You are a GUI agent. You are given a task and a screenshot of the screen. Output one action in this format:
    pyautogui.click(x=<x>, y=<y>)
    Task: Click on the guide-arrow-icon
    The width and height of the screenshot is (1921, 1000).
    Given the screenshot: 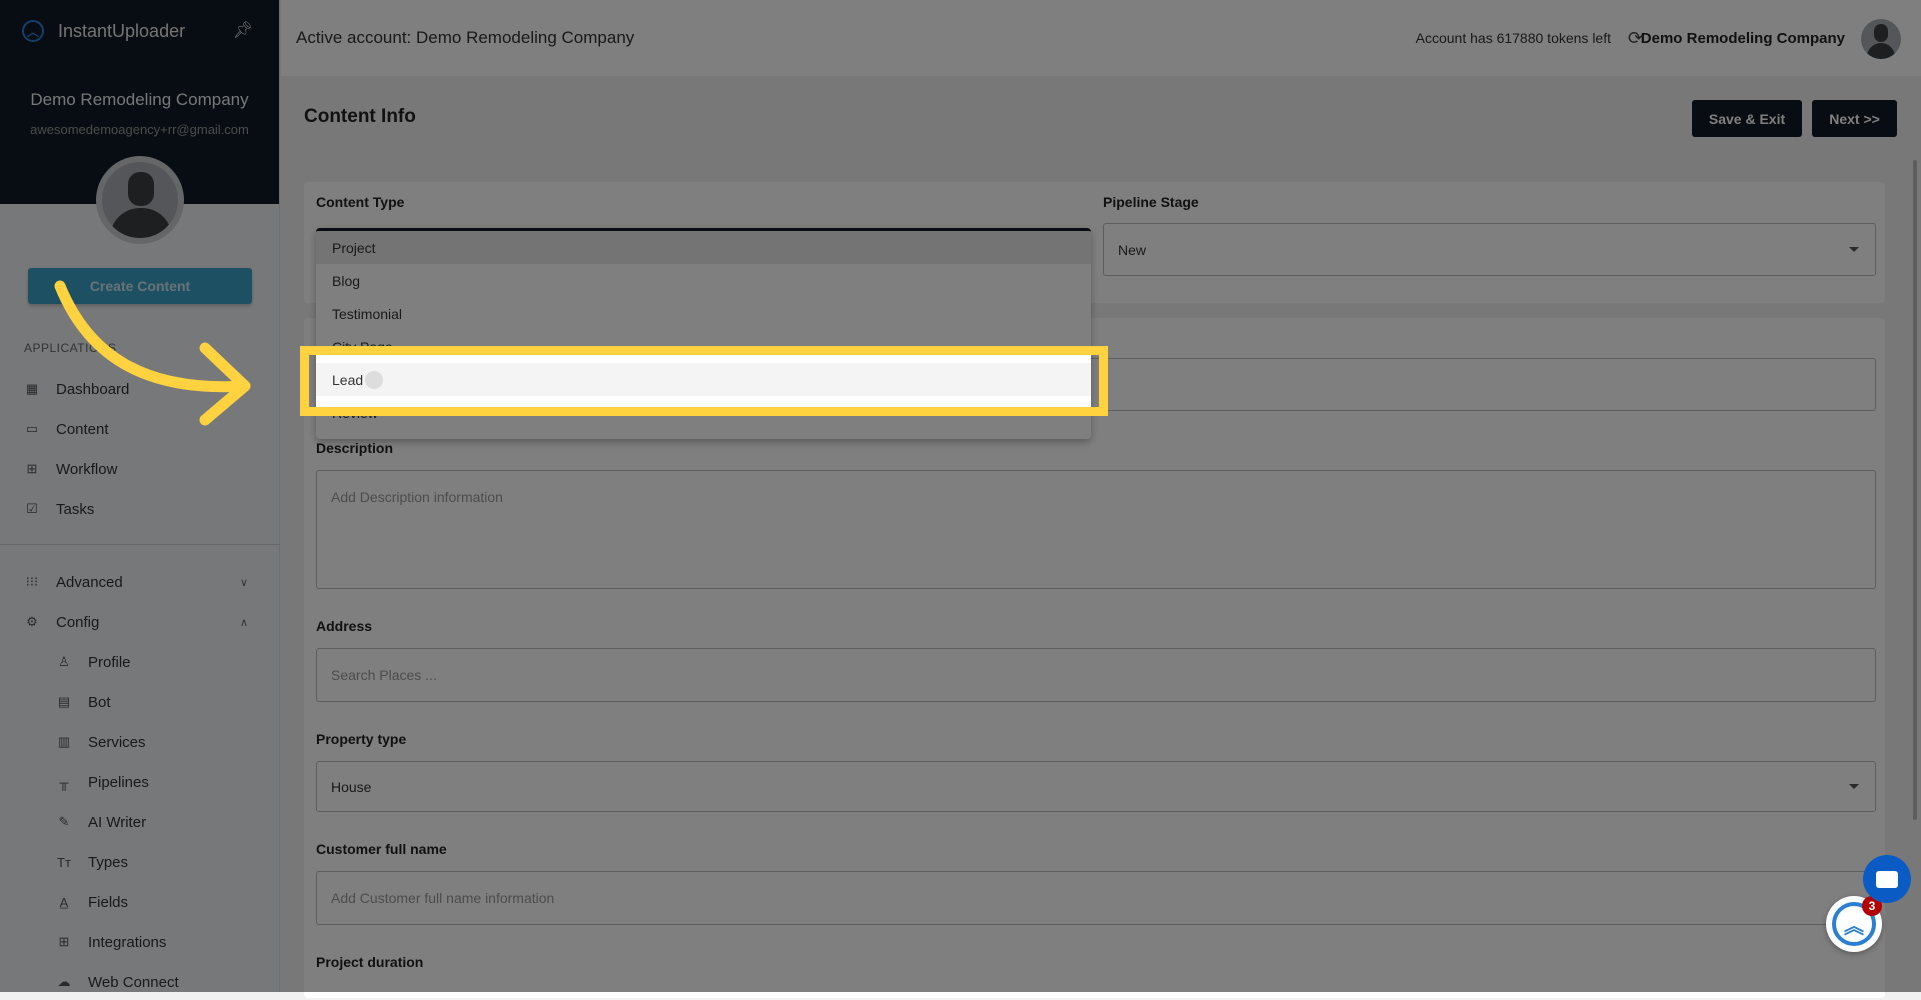 What is the action you would take?
    pyautogui.click(x=152, y=353)
    